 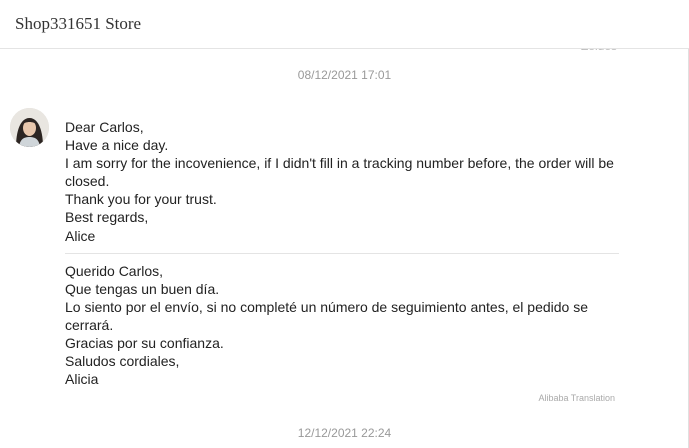 I want to click on message-timestamp: 08/12/2021 17:01, so click(x=344, y=75).